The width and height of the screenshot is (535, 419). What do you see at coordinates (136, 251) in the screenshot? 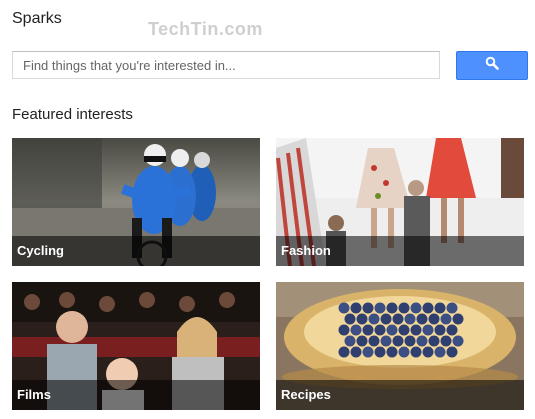
I see `interest-label: Cycling` at bounding box center [136, 251].